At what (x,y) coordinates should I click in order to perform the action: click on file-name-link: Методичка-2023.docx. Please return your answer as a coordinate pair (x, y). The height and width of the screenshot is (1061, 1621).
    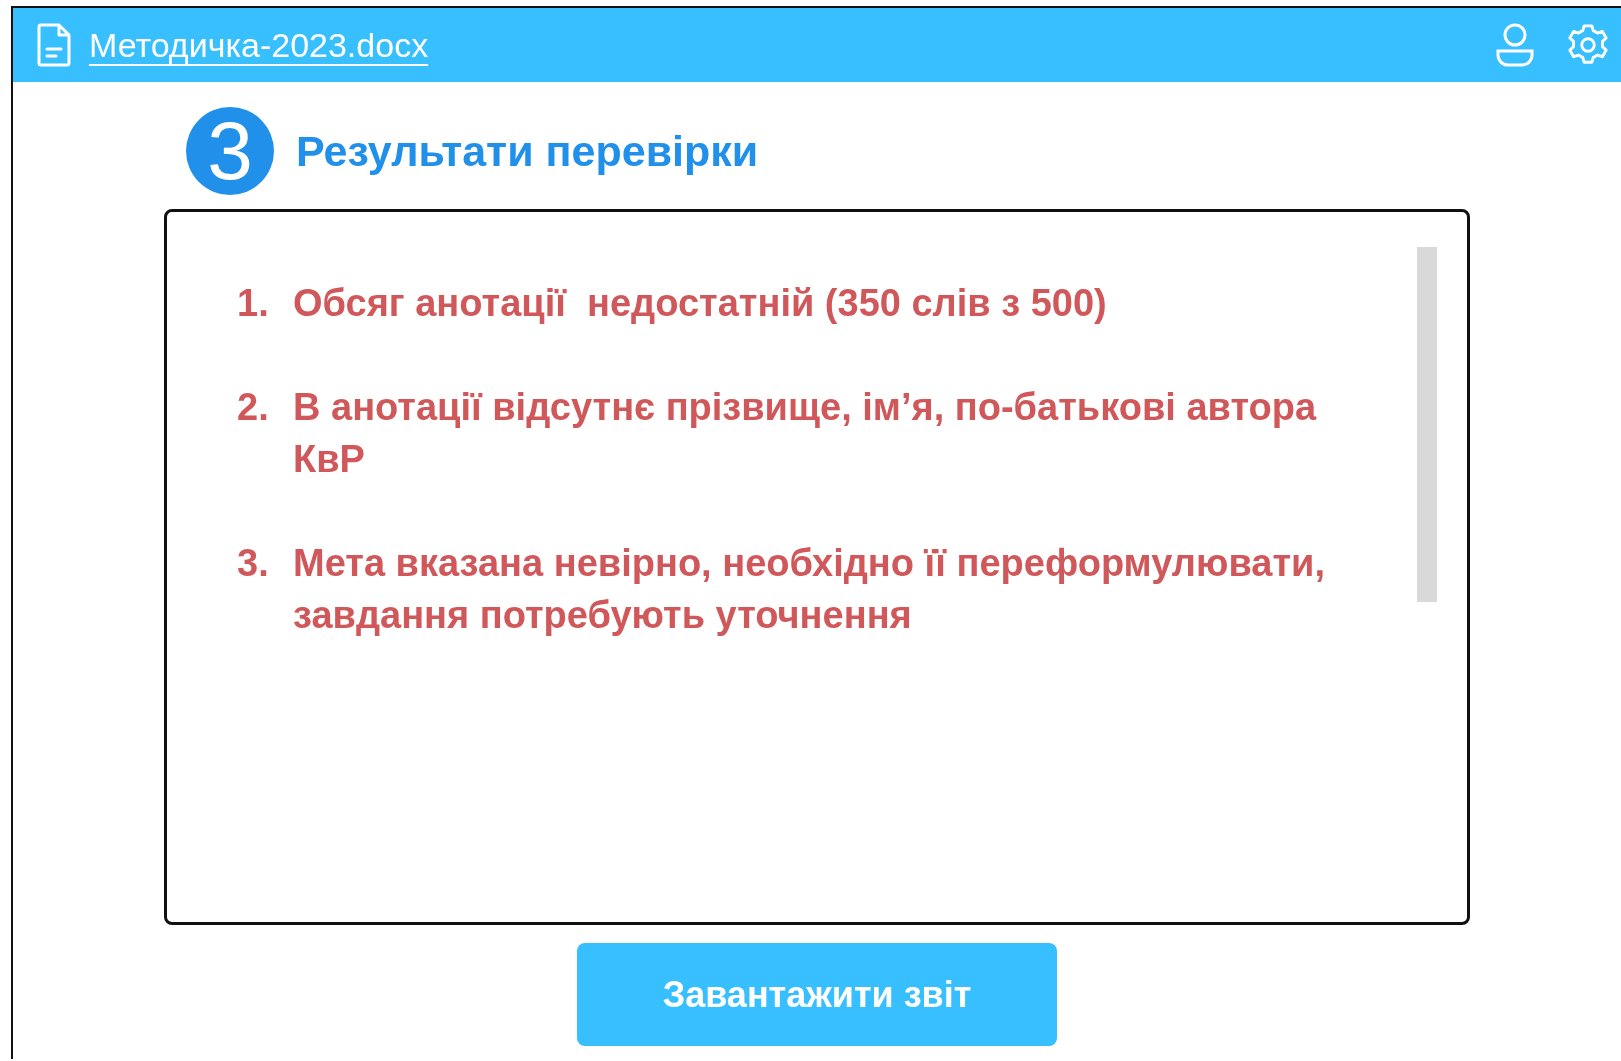
    Looking at the image, I should click on (259, 45).